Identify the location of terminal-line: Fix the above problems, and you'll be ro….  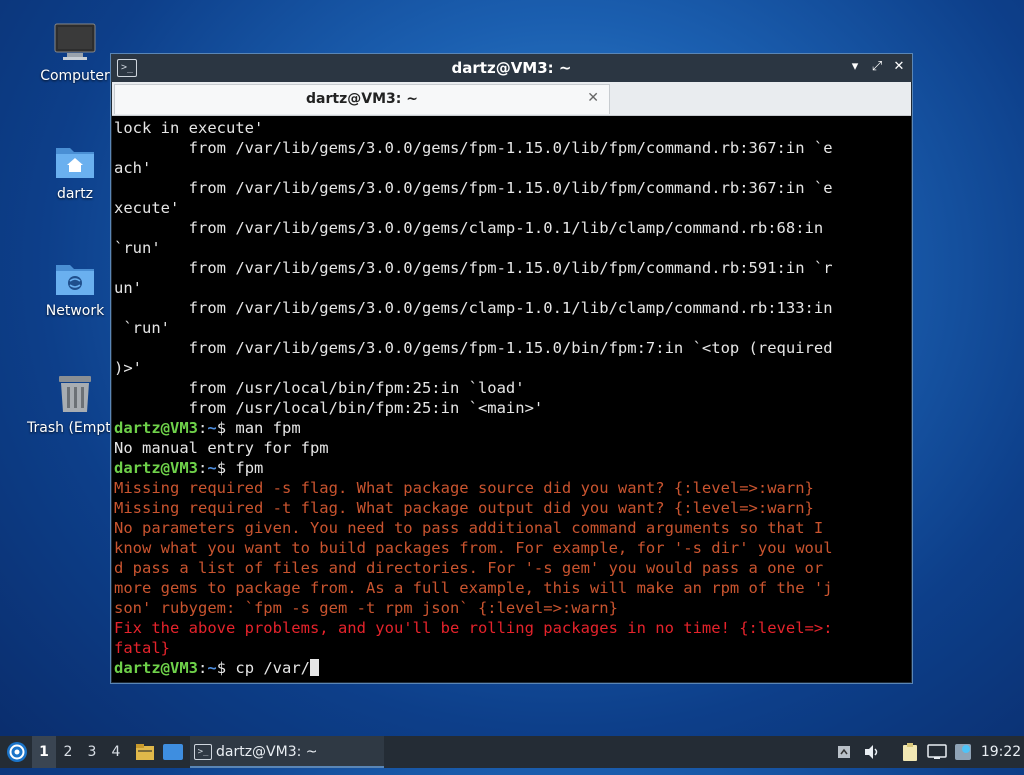
(473, 628).